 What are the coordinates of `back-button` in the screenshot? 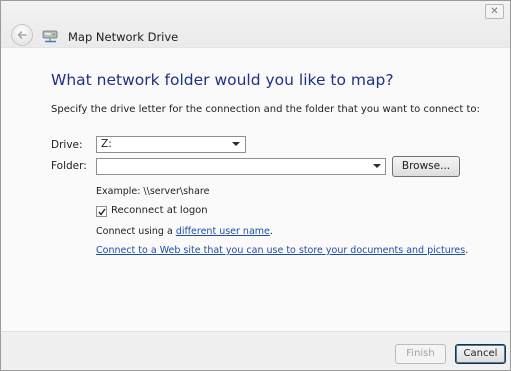 It's located at (22, 35).